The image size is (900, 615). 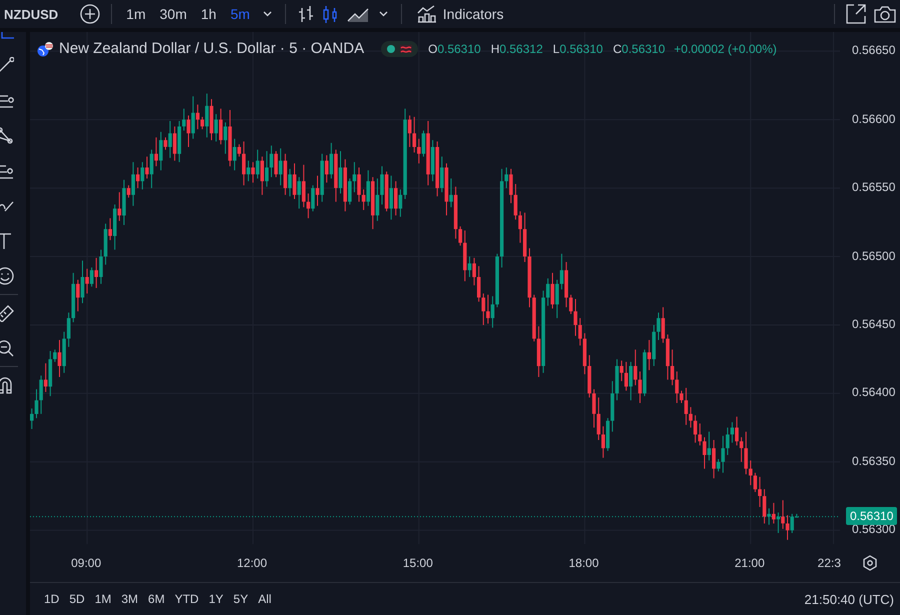 What do you see at coordinates (186, 599) in the screenshot?
I see `range-button: YTD` at bounding box center [186, 599].